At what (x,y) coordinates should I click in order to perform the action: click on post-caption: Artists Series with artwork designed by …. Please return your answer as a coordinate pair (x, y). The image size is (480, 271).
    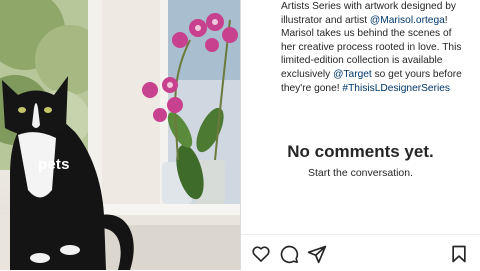
    Looking at the image, I should click on (379, 47).